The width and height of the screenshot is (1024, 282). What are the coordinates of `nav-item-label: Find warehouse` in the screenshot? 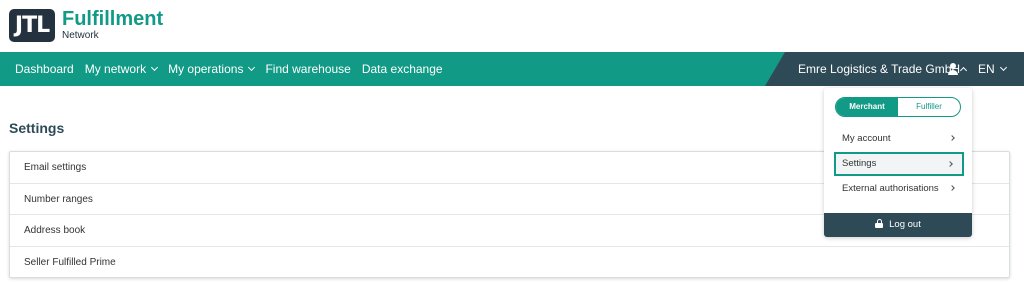 It's located at (308, 69).